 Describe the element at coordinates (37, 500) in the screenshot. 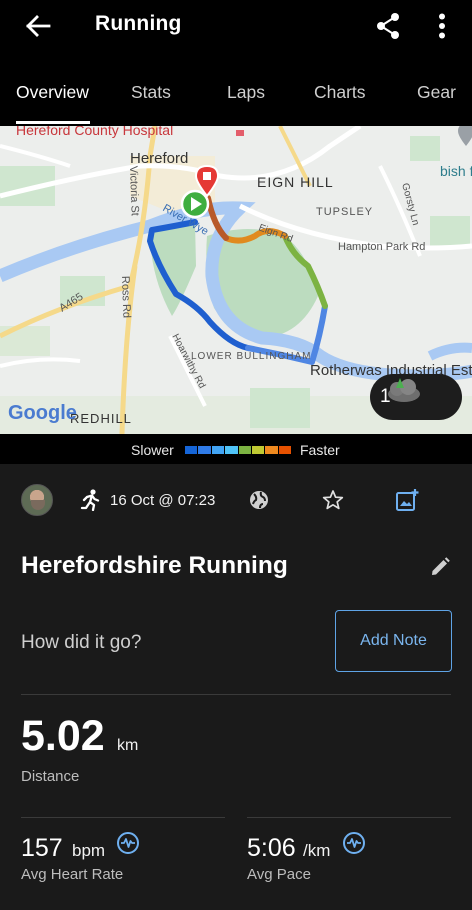

I see `avatar` at that location.